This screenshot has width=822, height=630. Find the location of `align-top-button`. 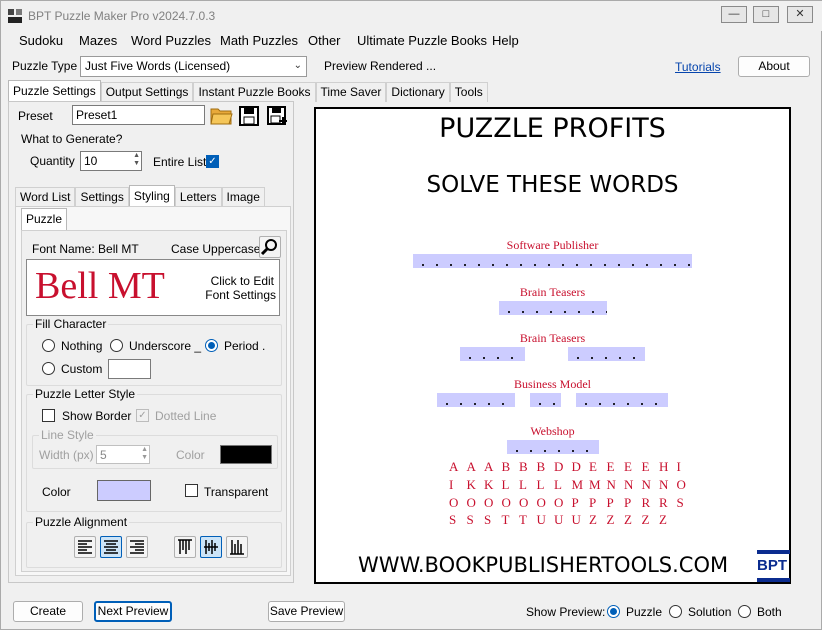

align-top-button is located at coordinates (185, 547).